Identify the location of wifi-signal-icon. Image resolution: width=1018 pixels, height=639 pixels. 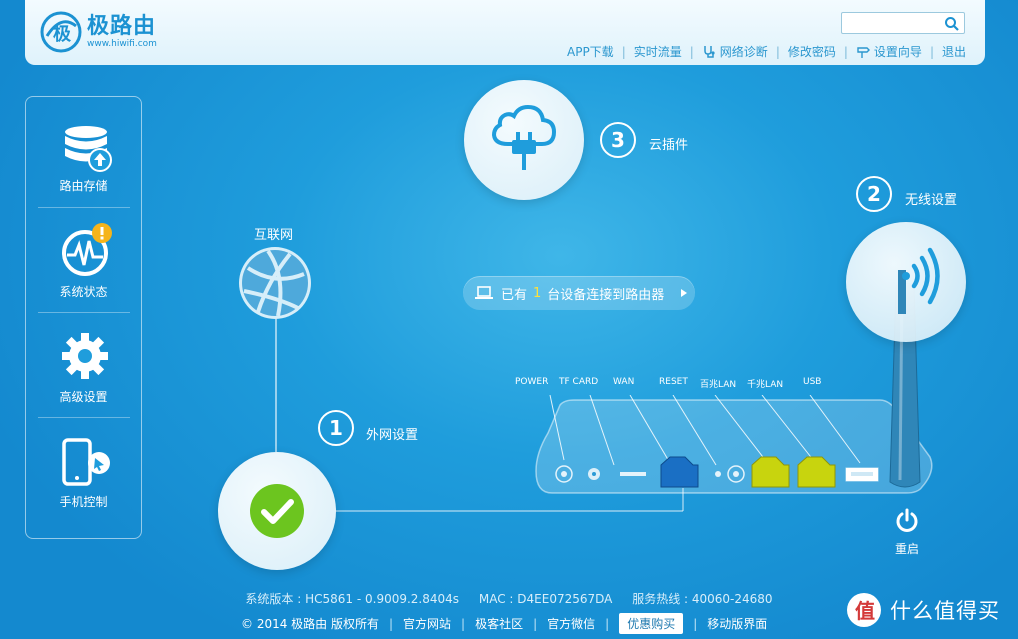
(919, 280).